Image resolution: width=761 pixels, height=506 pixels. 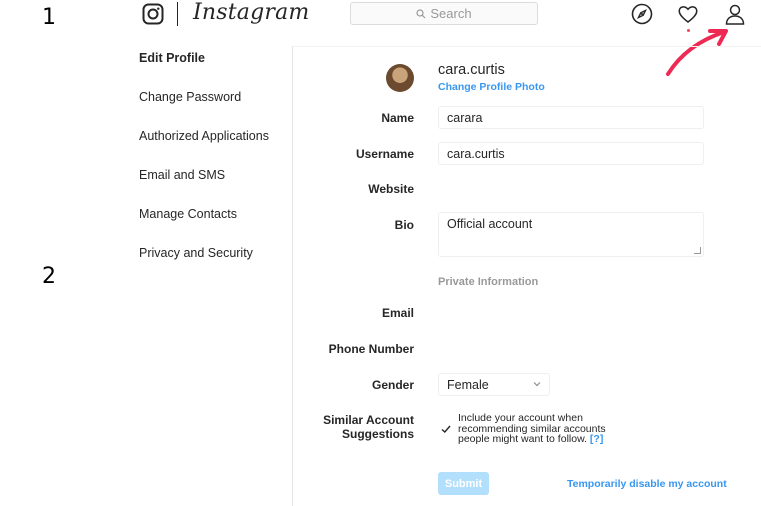 I want to click on sidebar-item-email-sms: Email and SMS, so click(x=182, y=175).